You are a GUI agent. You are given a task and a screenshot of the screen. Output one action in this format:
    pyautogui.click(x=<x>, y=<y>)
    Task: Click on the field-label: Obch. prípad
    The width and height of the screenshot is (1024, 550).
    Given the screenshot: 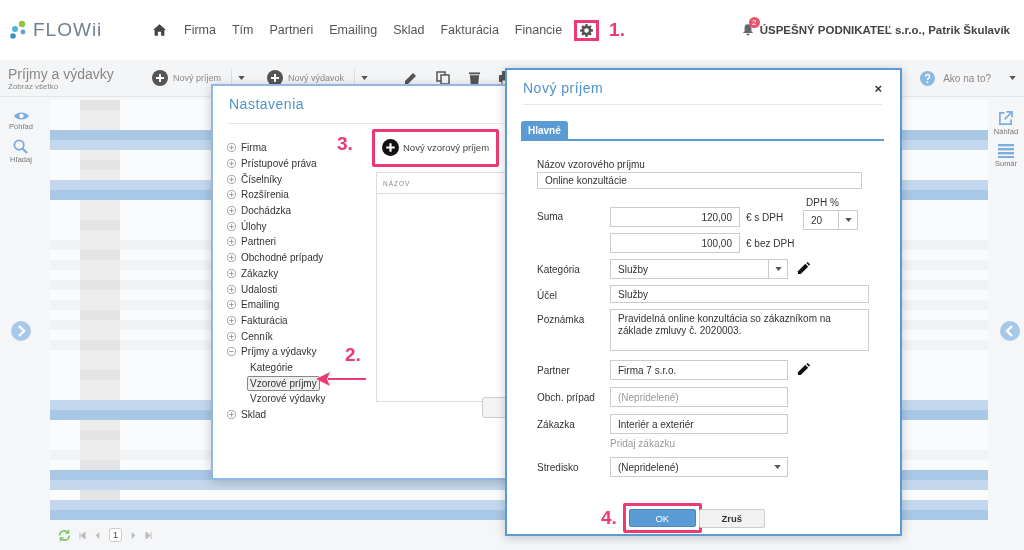 What is the action you would take?
    pyautogui.click(x=566, y=398)
    